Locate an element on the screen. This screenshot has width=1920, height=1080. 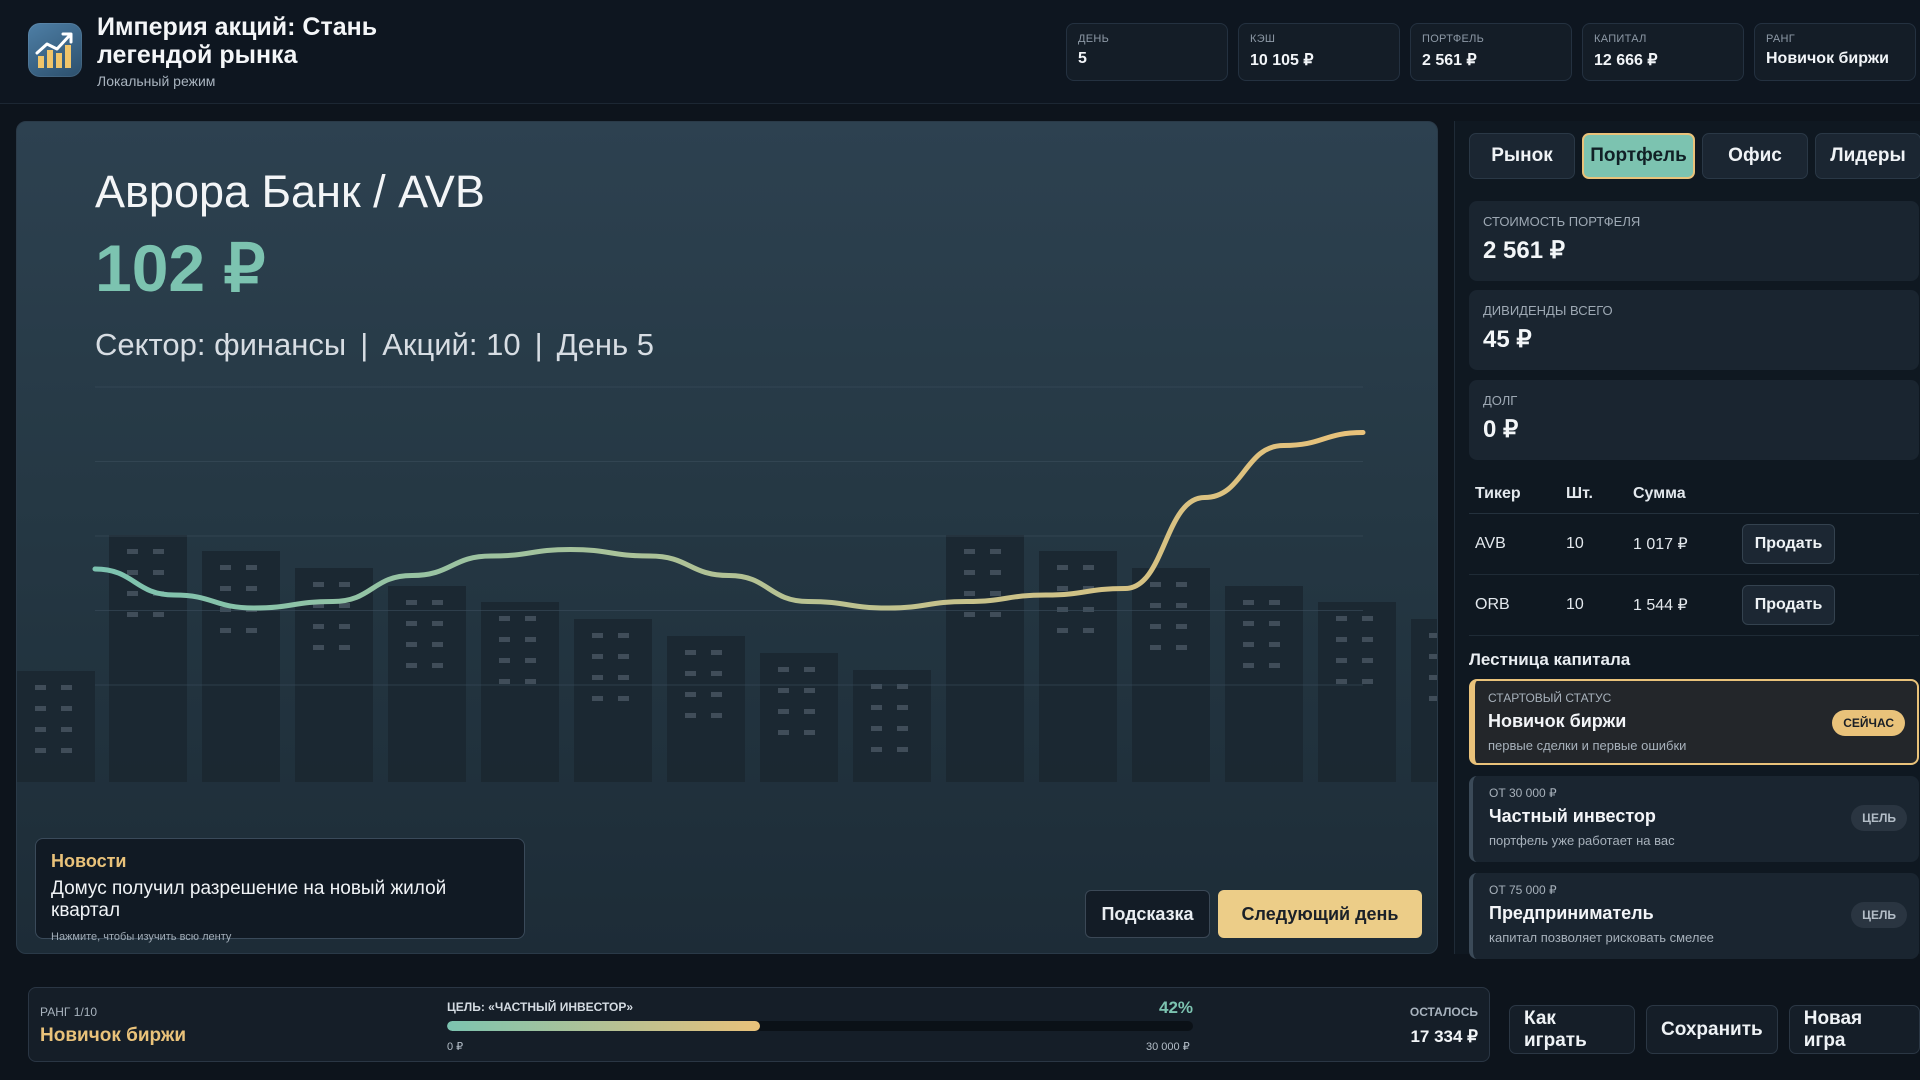
goal-percent: 42% is located at coordinates (1176, 1007).